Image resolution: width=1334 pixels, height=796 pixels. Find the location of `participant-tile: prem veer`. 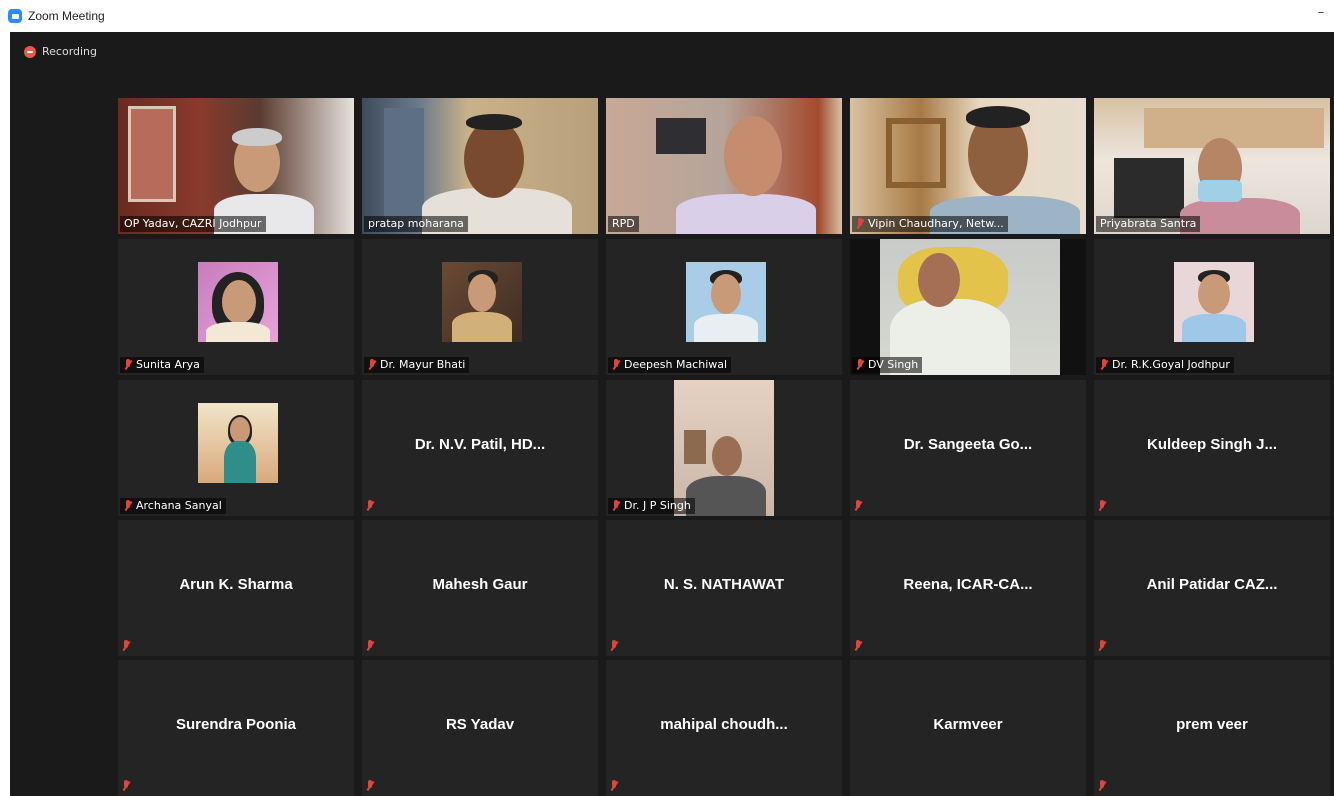

participant-tile: prem veer is located at coordinates (1212, 728).